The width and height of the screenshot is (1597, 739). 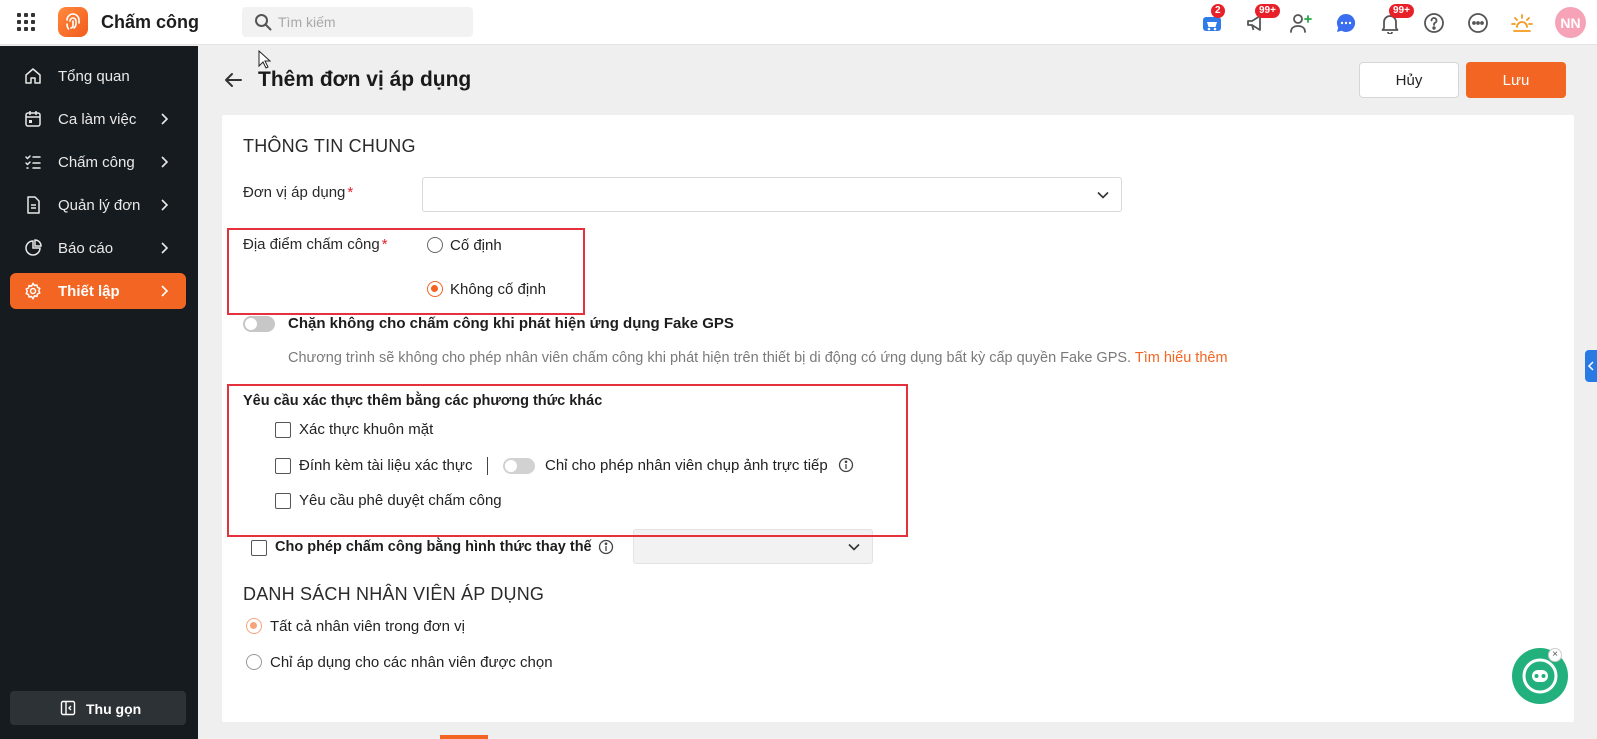 I want to click on unit-select, so click(x=772, y=194).